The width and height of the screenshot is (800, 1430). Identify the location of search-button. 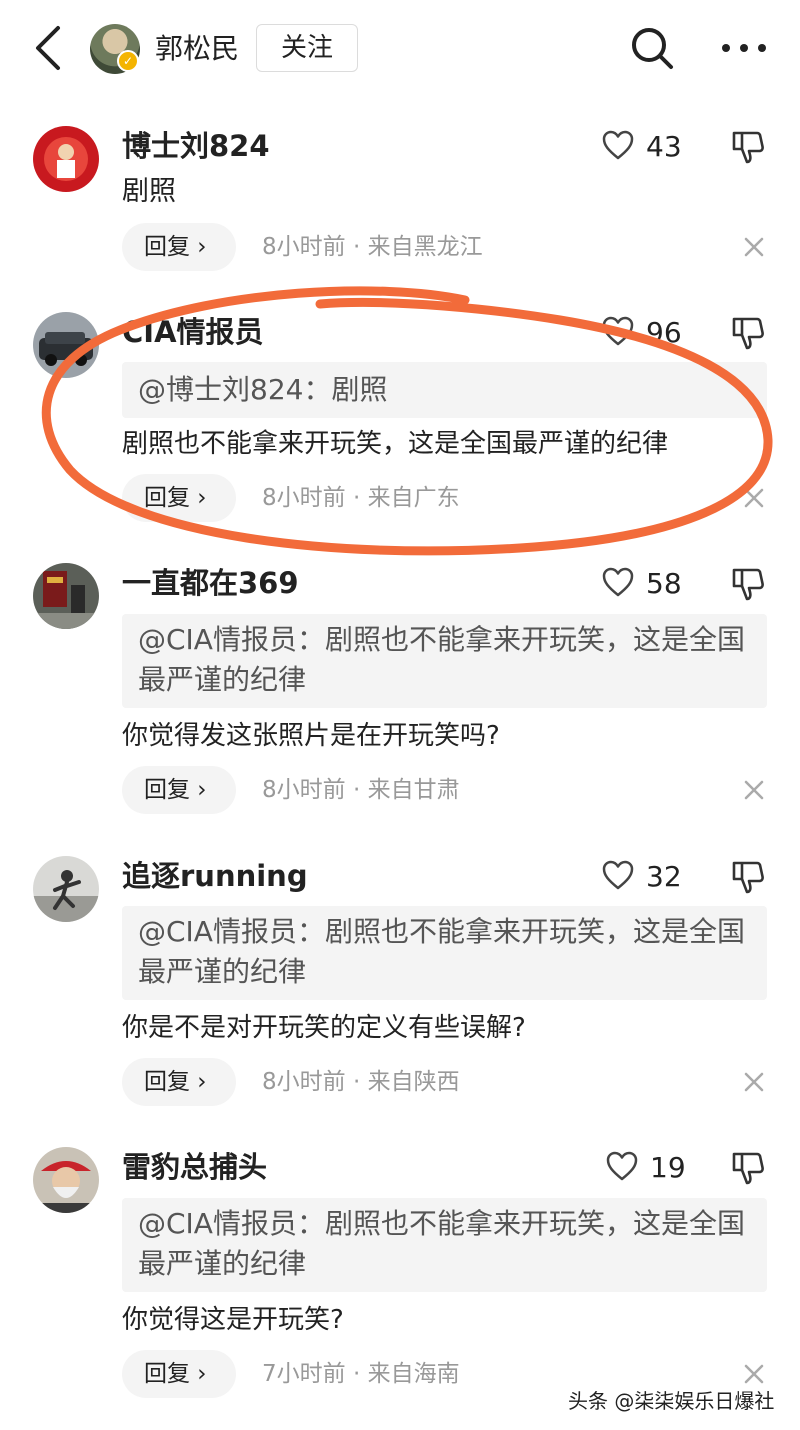
(652, 48).